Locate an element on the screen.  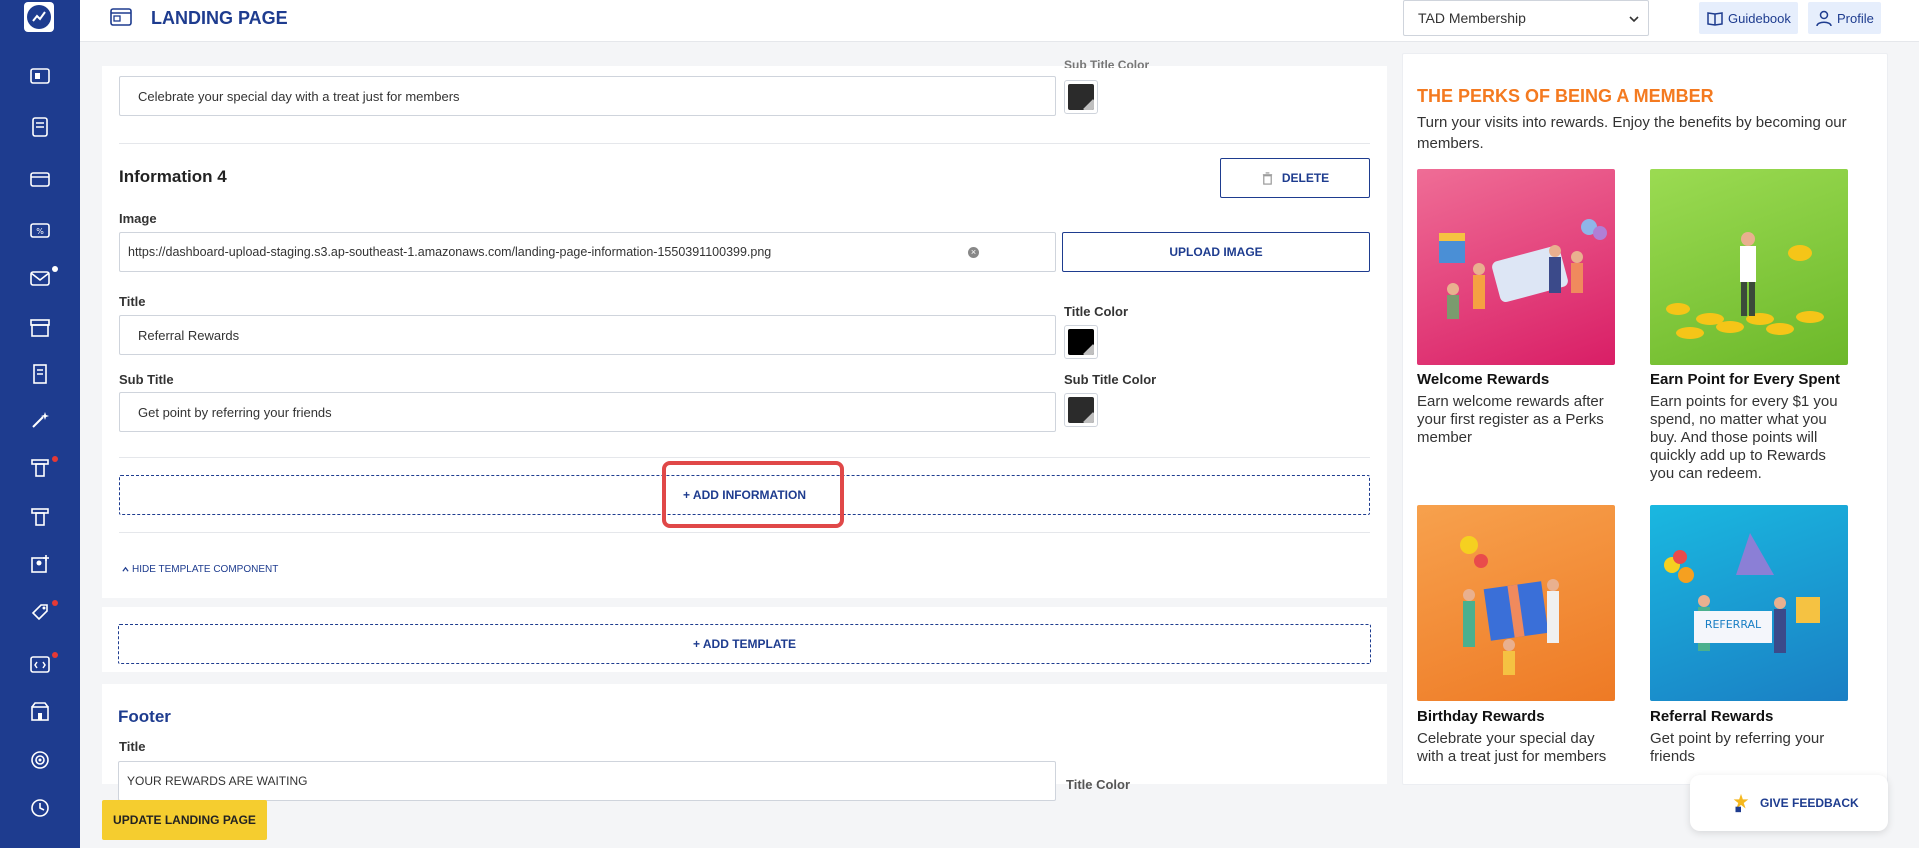
give-feedback-button: GIVE FEEDBACK is located at coordinates (1789, 803).